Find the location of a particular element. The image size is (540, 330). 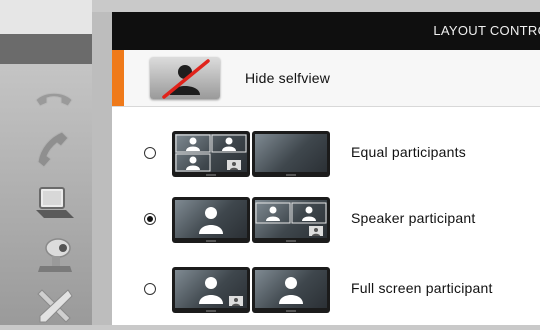

radio-speaker is located at coordinates (150, 219).